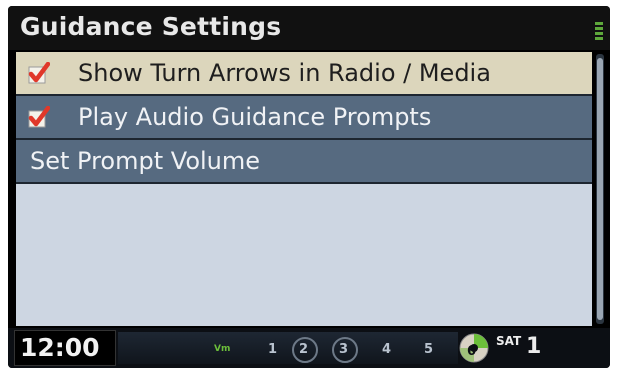 The width and height of the screenshot is (618, 374). What do you see at coordinates (145, 161) in the screenshot?
I see `menu-item-label: Set Prompt Volume` at bounding box center [145, 161].